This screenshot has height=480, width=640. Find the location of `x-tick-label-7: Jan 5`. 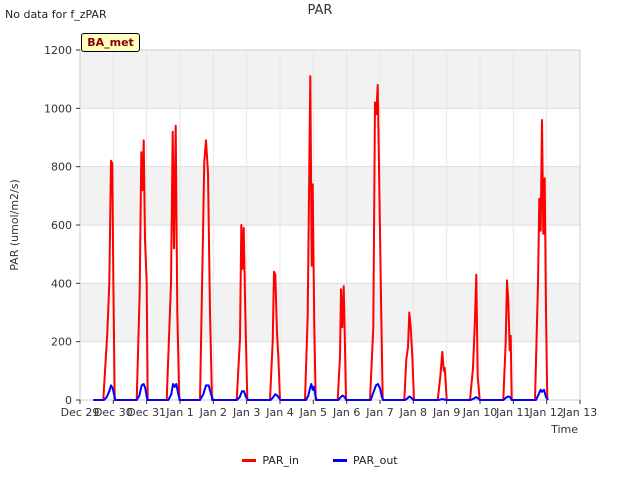

x-tick-label-7: Jan 5 is located at coordinates (313, 412).